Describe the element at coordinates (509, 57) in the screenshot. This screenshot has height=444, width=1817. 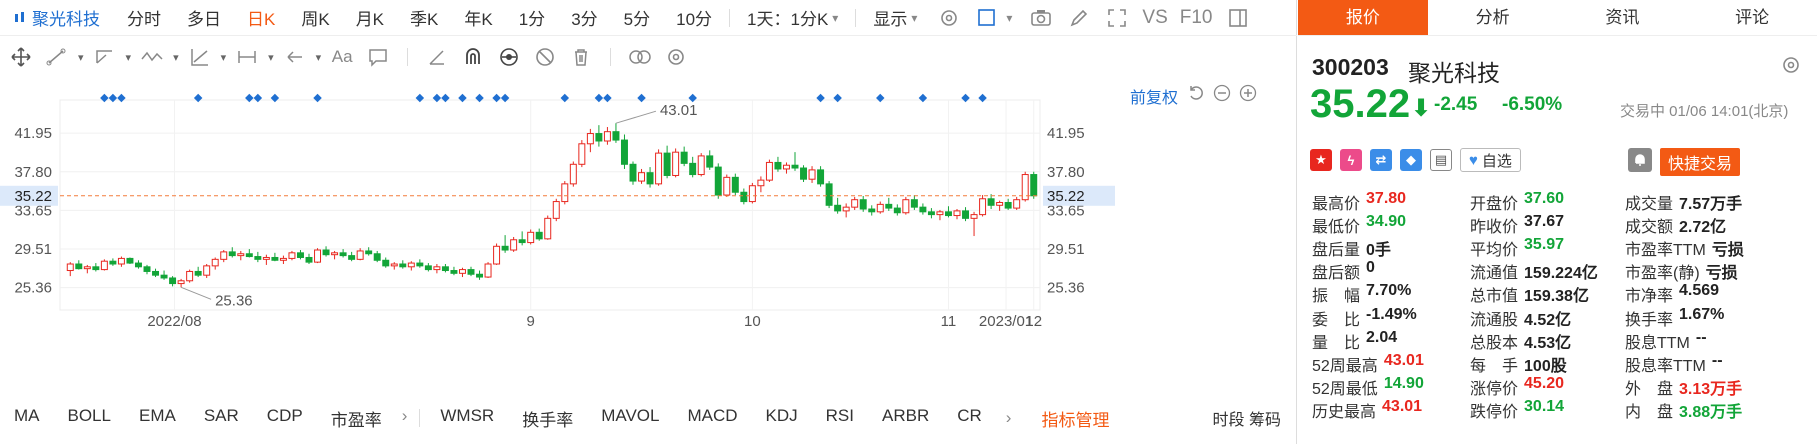
I see `eye-lock-icon` at that location.